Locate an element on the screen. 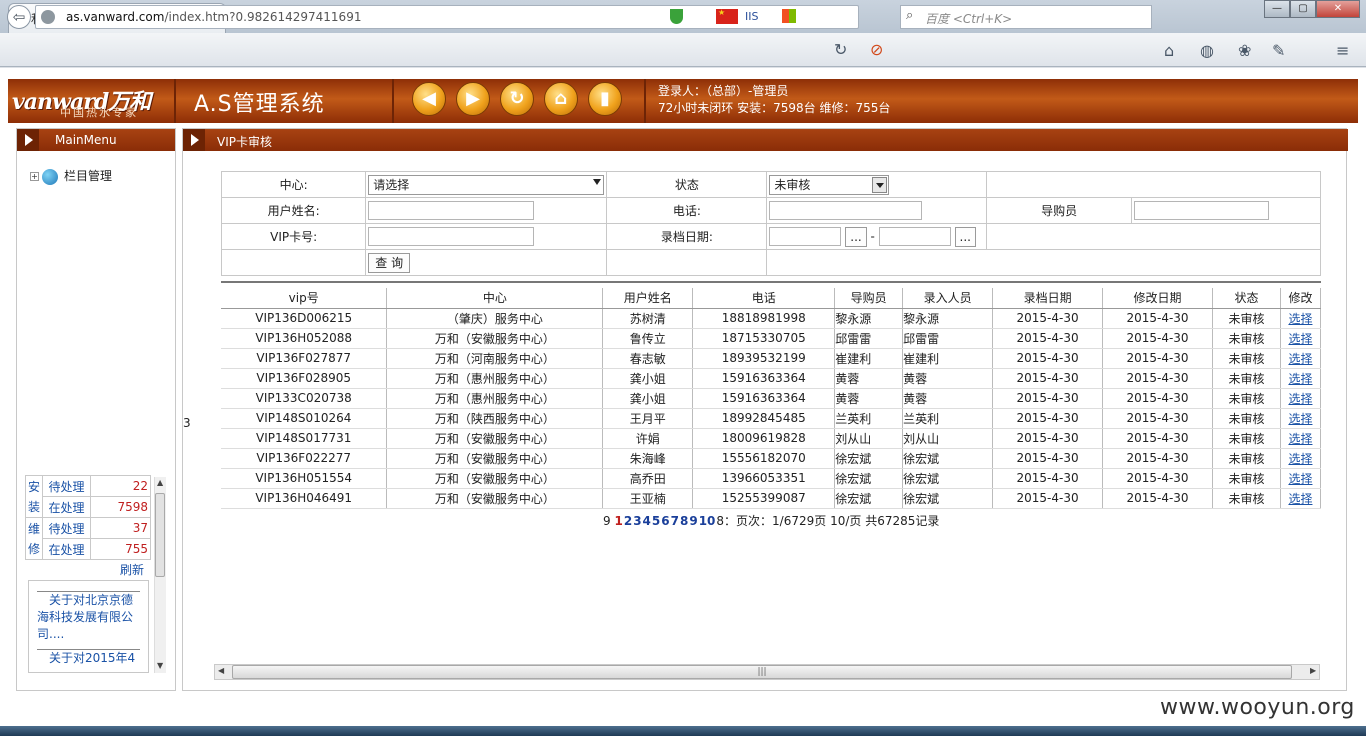 The height and width of the screenshot is (736, 1366). stats-value: 755 is located at coordinates (120, 549).